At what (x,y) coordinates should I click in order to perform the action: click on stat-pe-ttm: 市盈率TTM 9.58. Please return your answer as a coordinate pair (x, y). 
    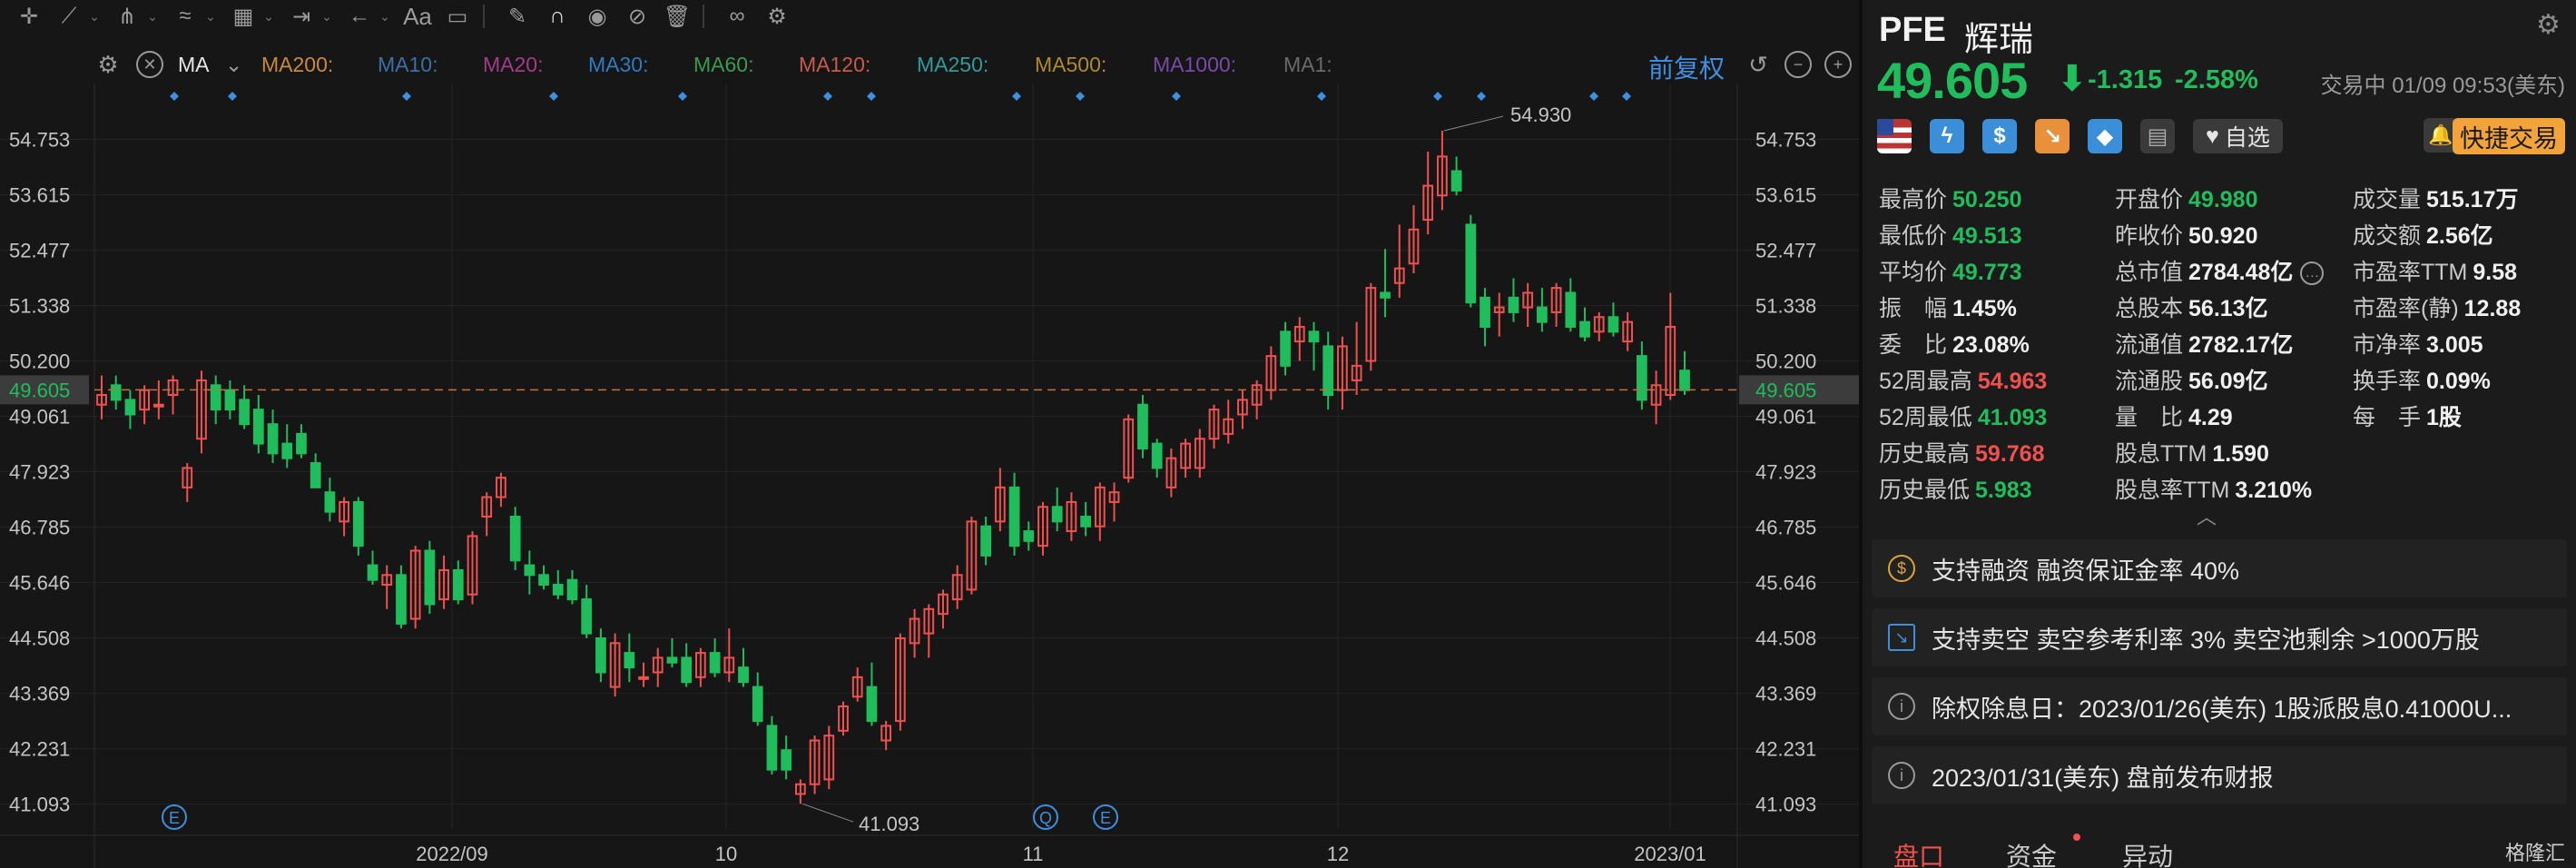
    Looking at the image, I should click on (2435, 270).